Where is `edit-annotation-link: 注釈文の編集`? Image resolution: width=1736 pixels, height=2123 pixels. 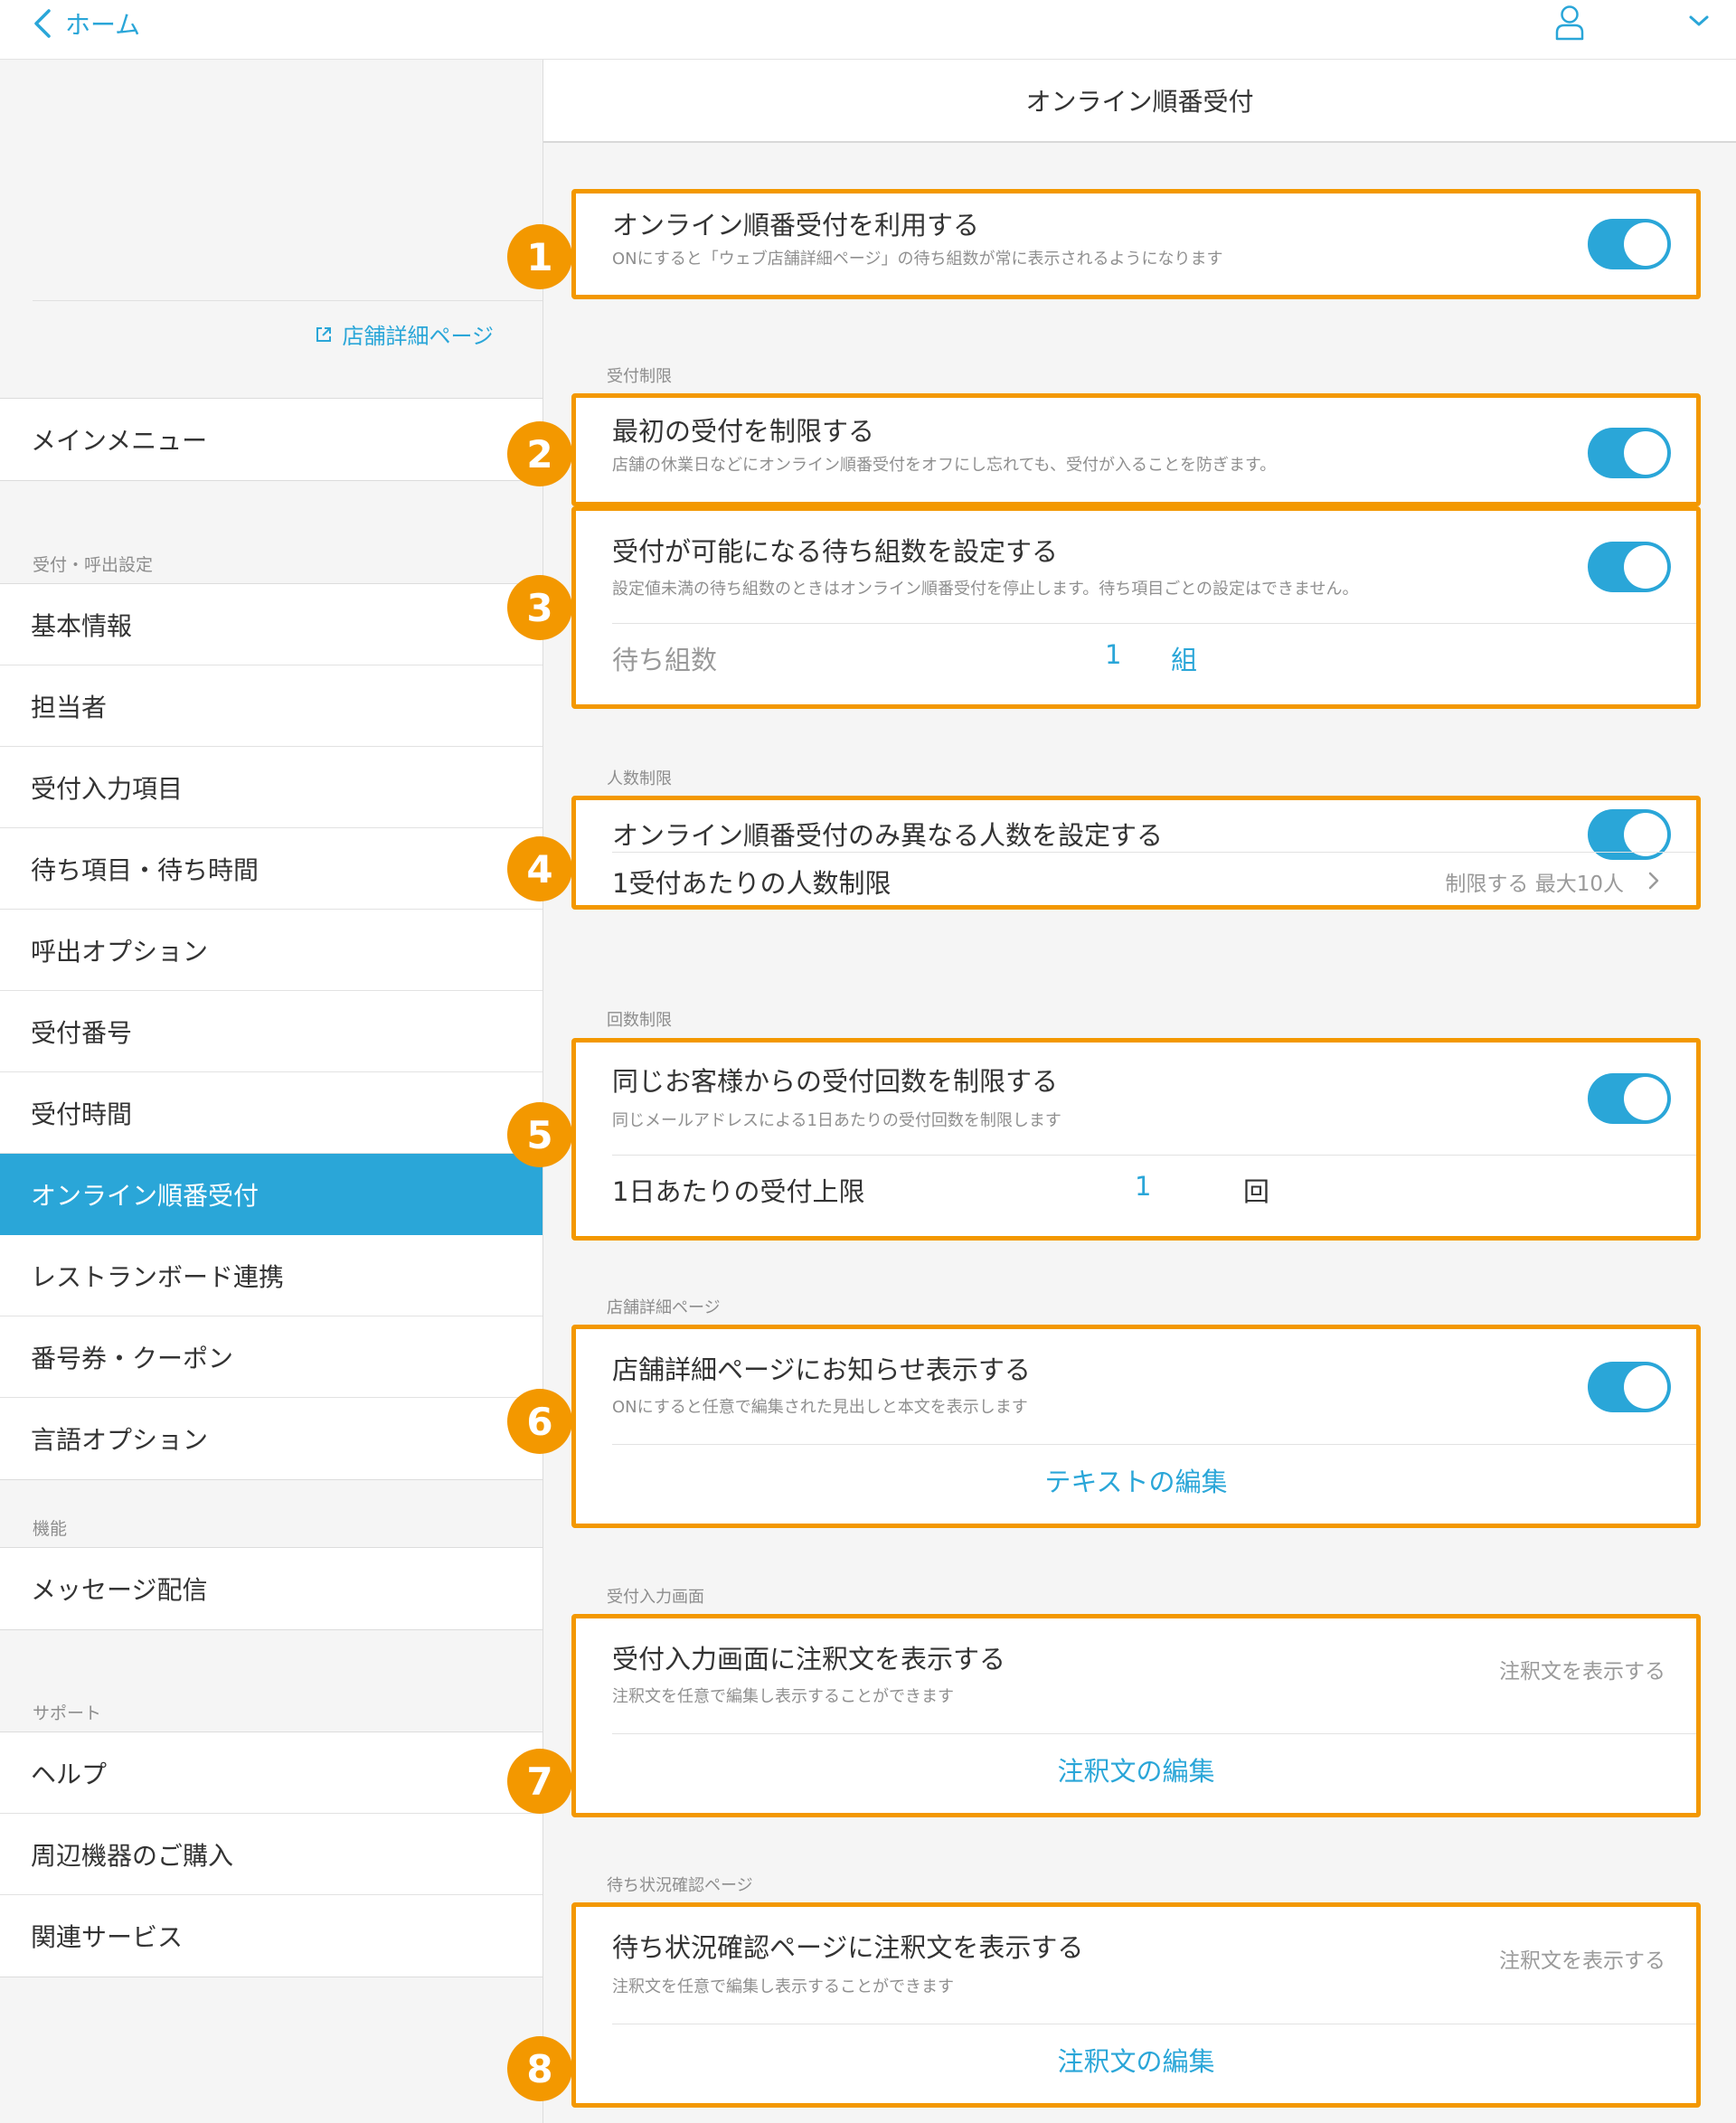 edit-annotation-link: 注釈文の編集 is located at coordinates (1136, 1769).